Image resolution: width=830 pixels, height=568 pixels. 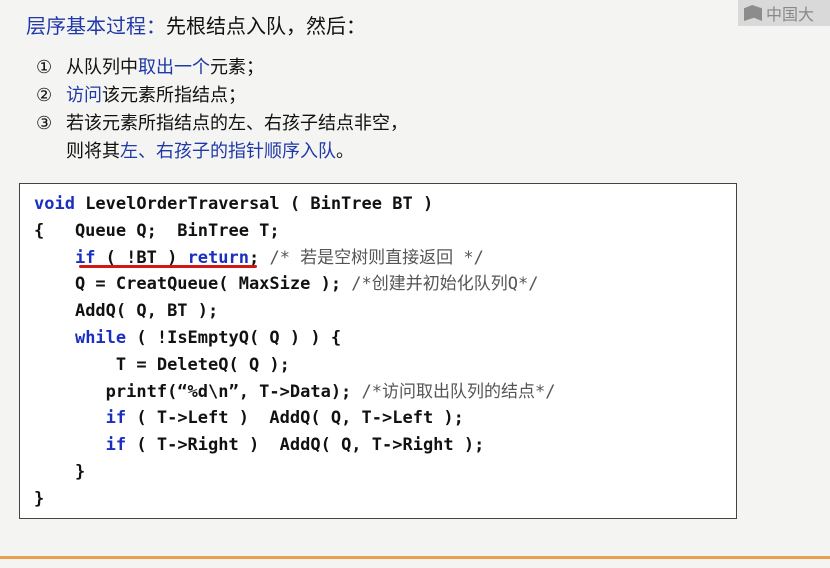 I want to click on step-text: 则将其, so click(x=93, y=151).